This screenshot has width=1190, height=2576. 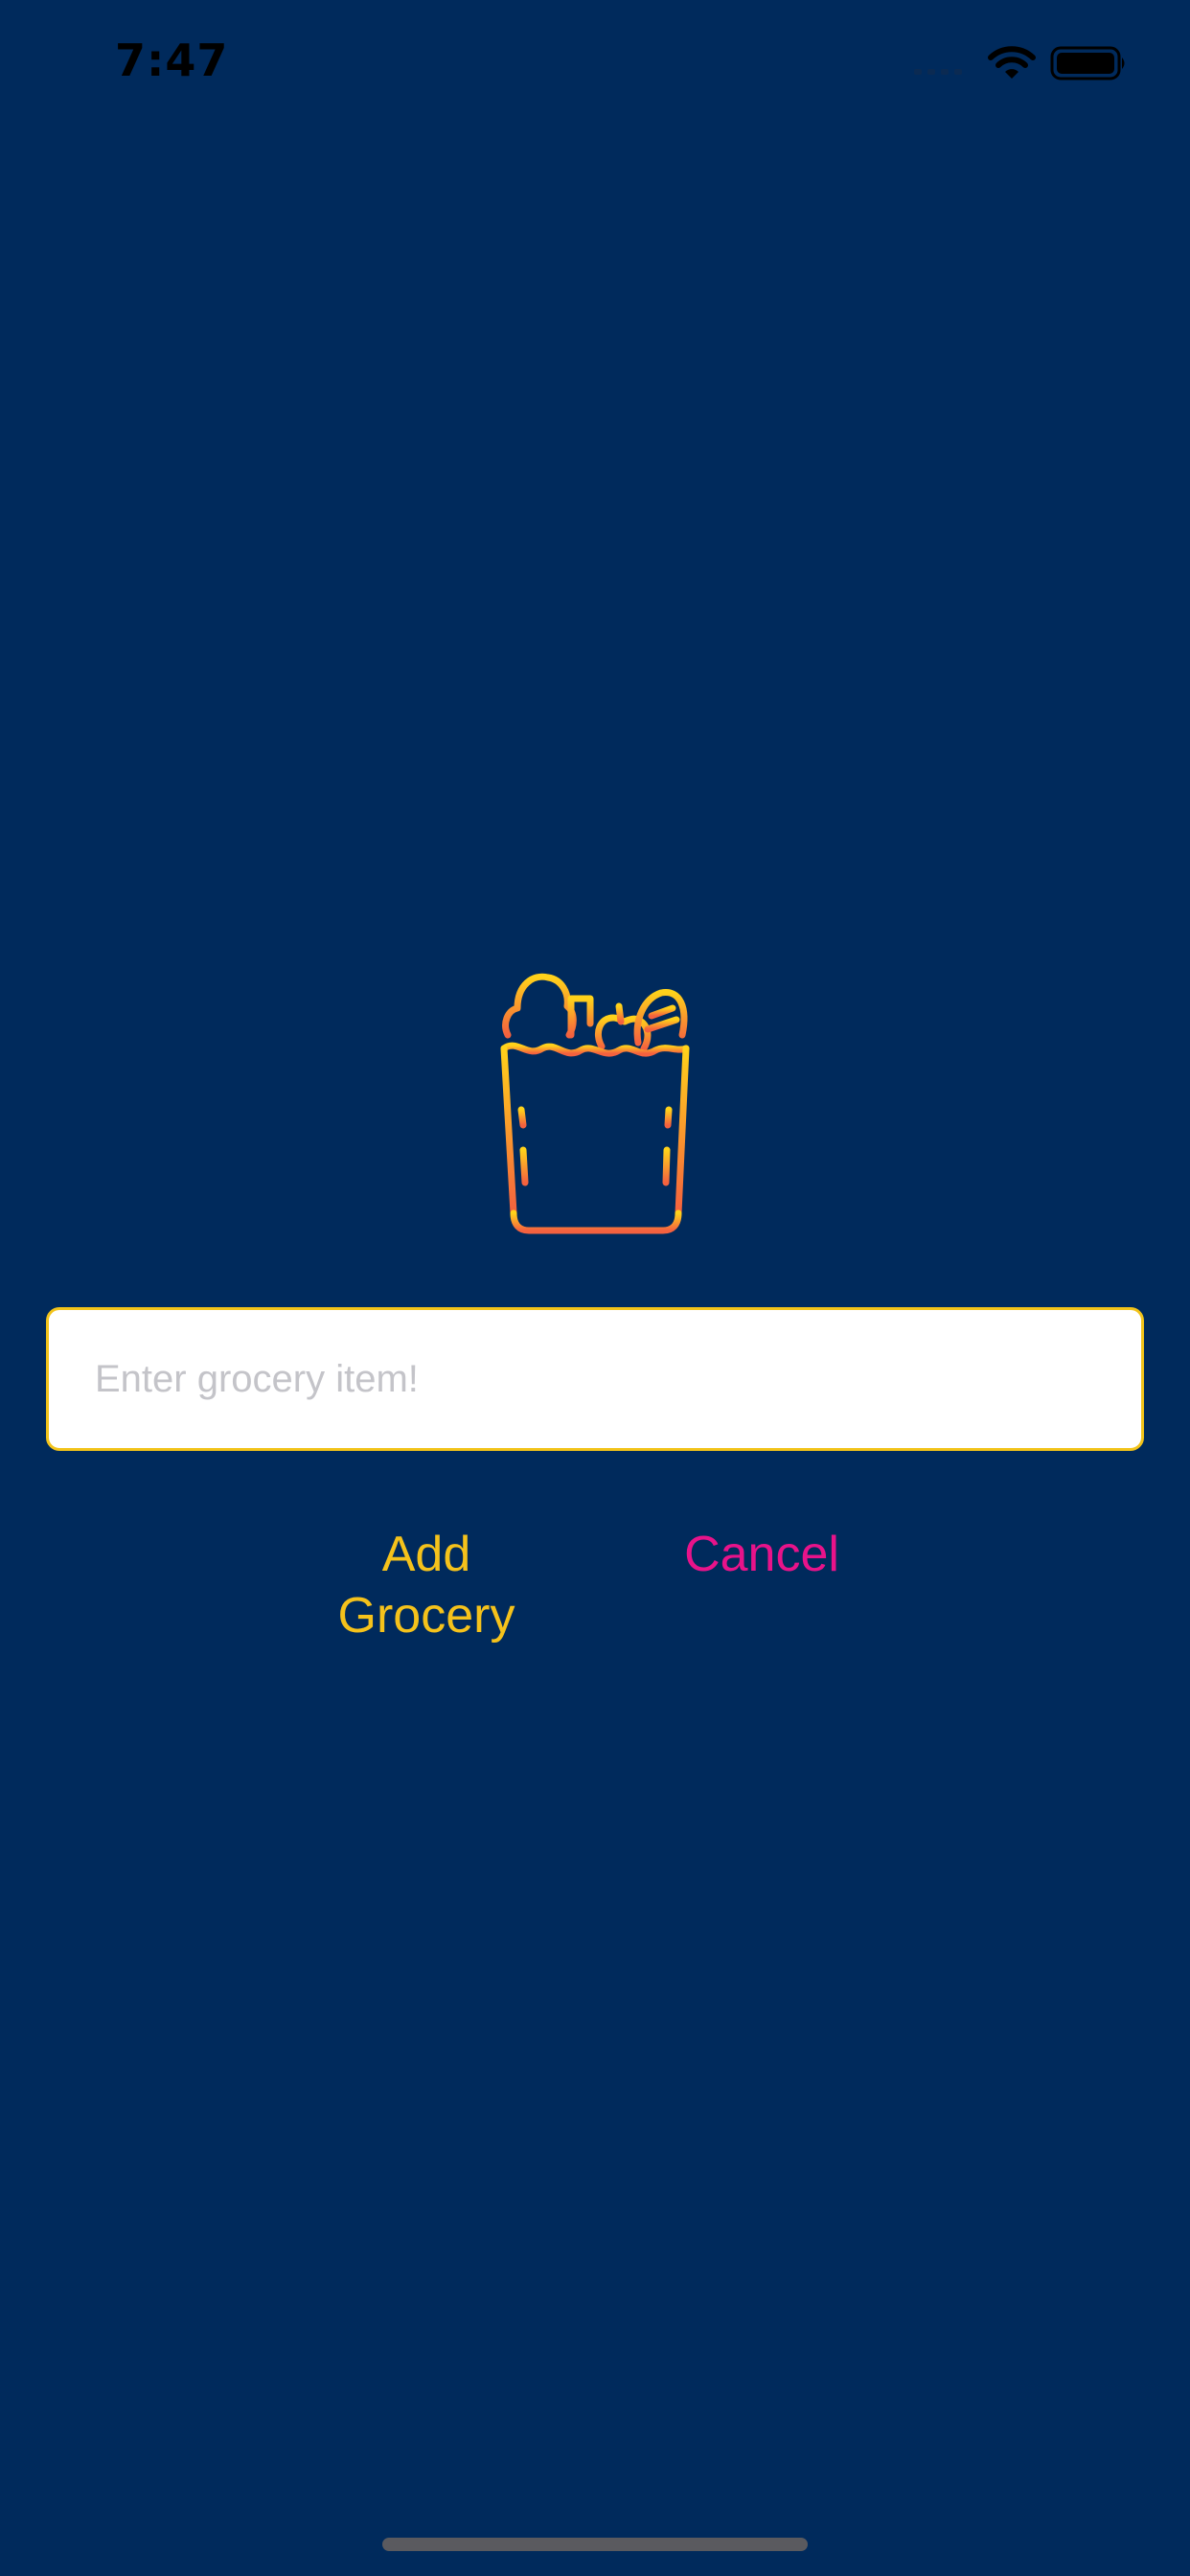 I want to click on battery-icon, so click(x=1088, y=63).